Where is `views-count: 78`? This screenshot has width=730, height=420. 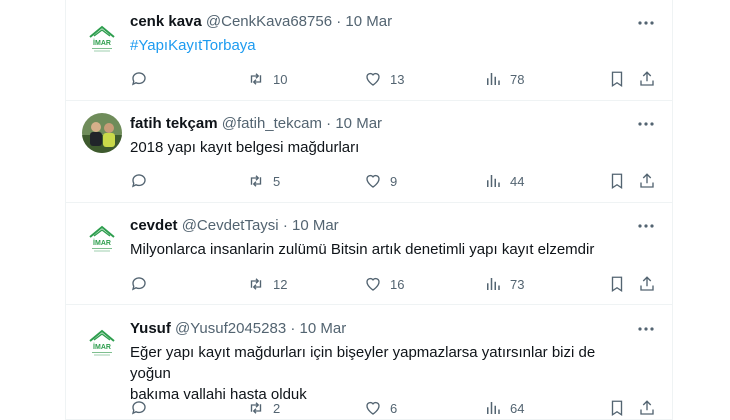
views-count: 78 is located at coordinates (517, 79).